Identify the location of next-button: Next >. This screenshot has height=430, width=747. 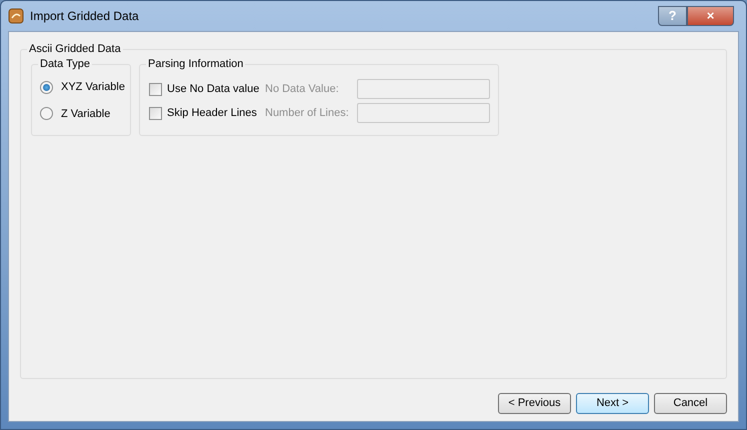
(612, 403).